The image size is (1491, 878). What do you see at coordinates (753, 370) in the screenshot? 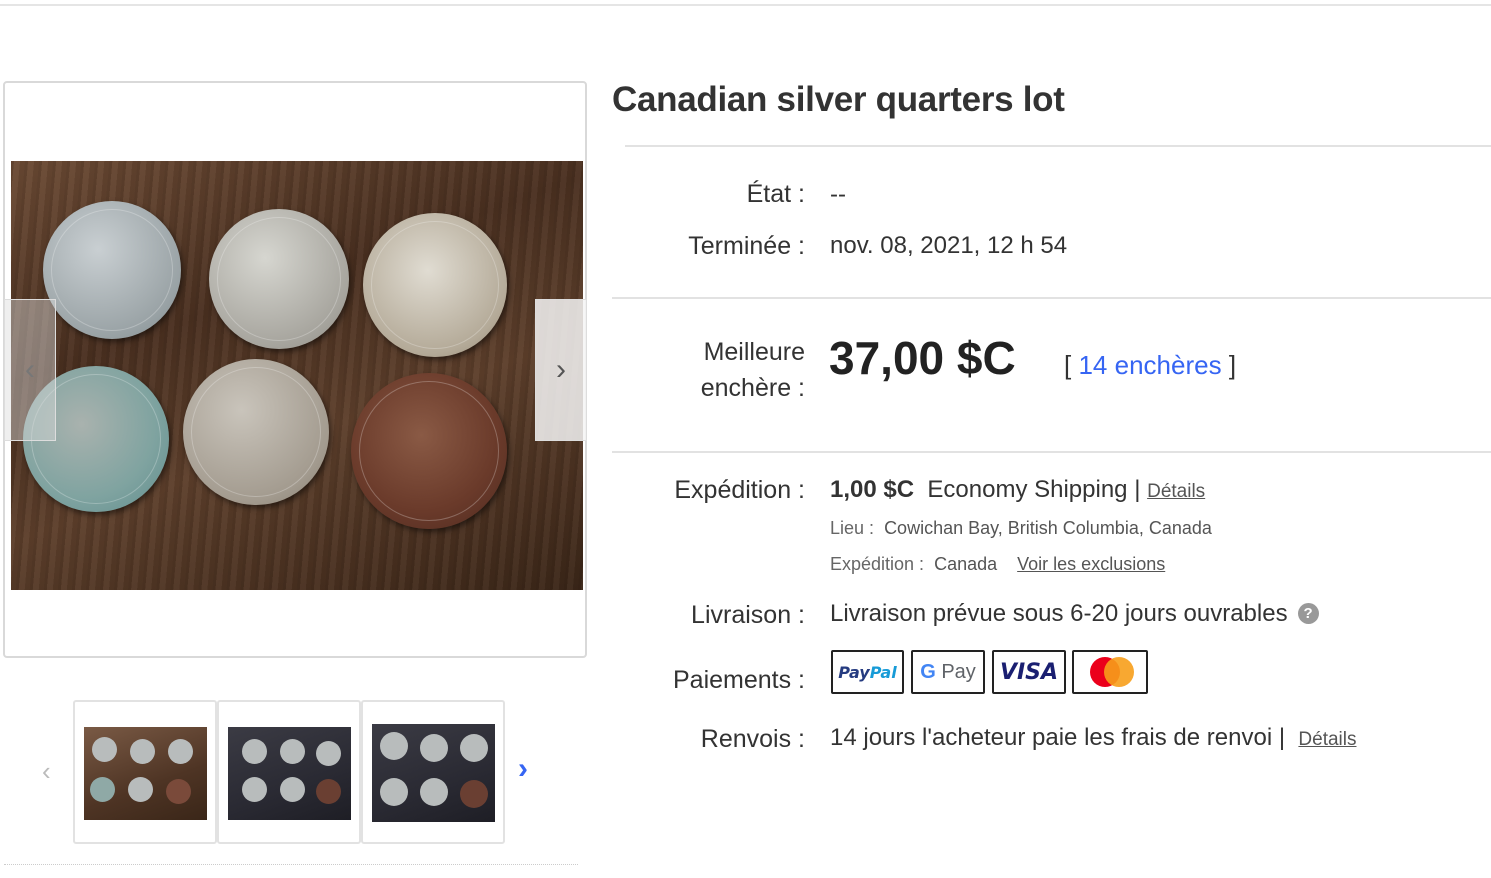
I see `best-bid-label: Meilleure enchère :` at bounding box center [753, 370].